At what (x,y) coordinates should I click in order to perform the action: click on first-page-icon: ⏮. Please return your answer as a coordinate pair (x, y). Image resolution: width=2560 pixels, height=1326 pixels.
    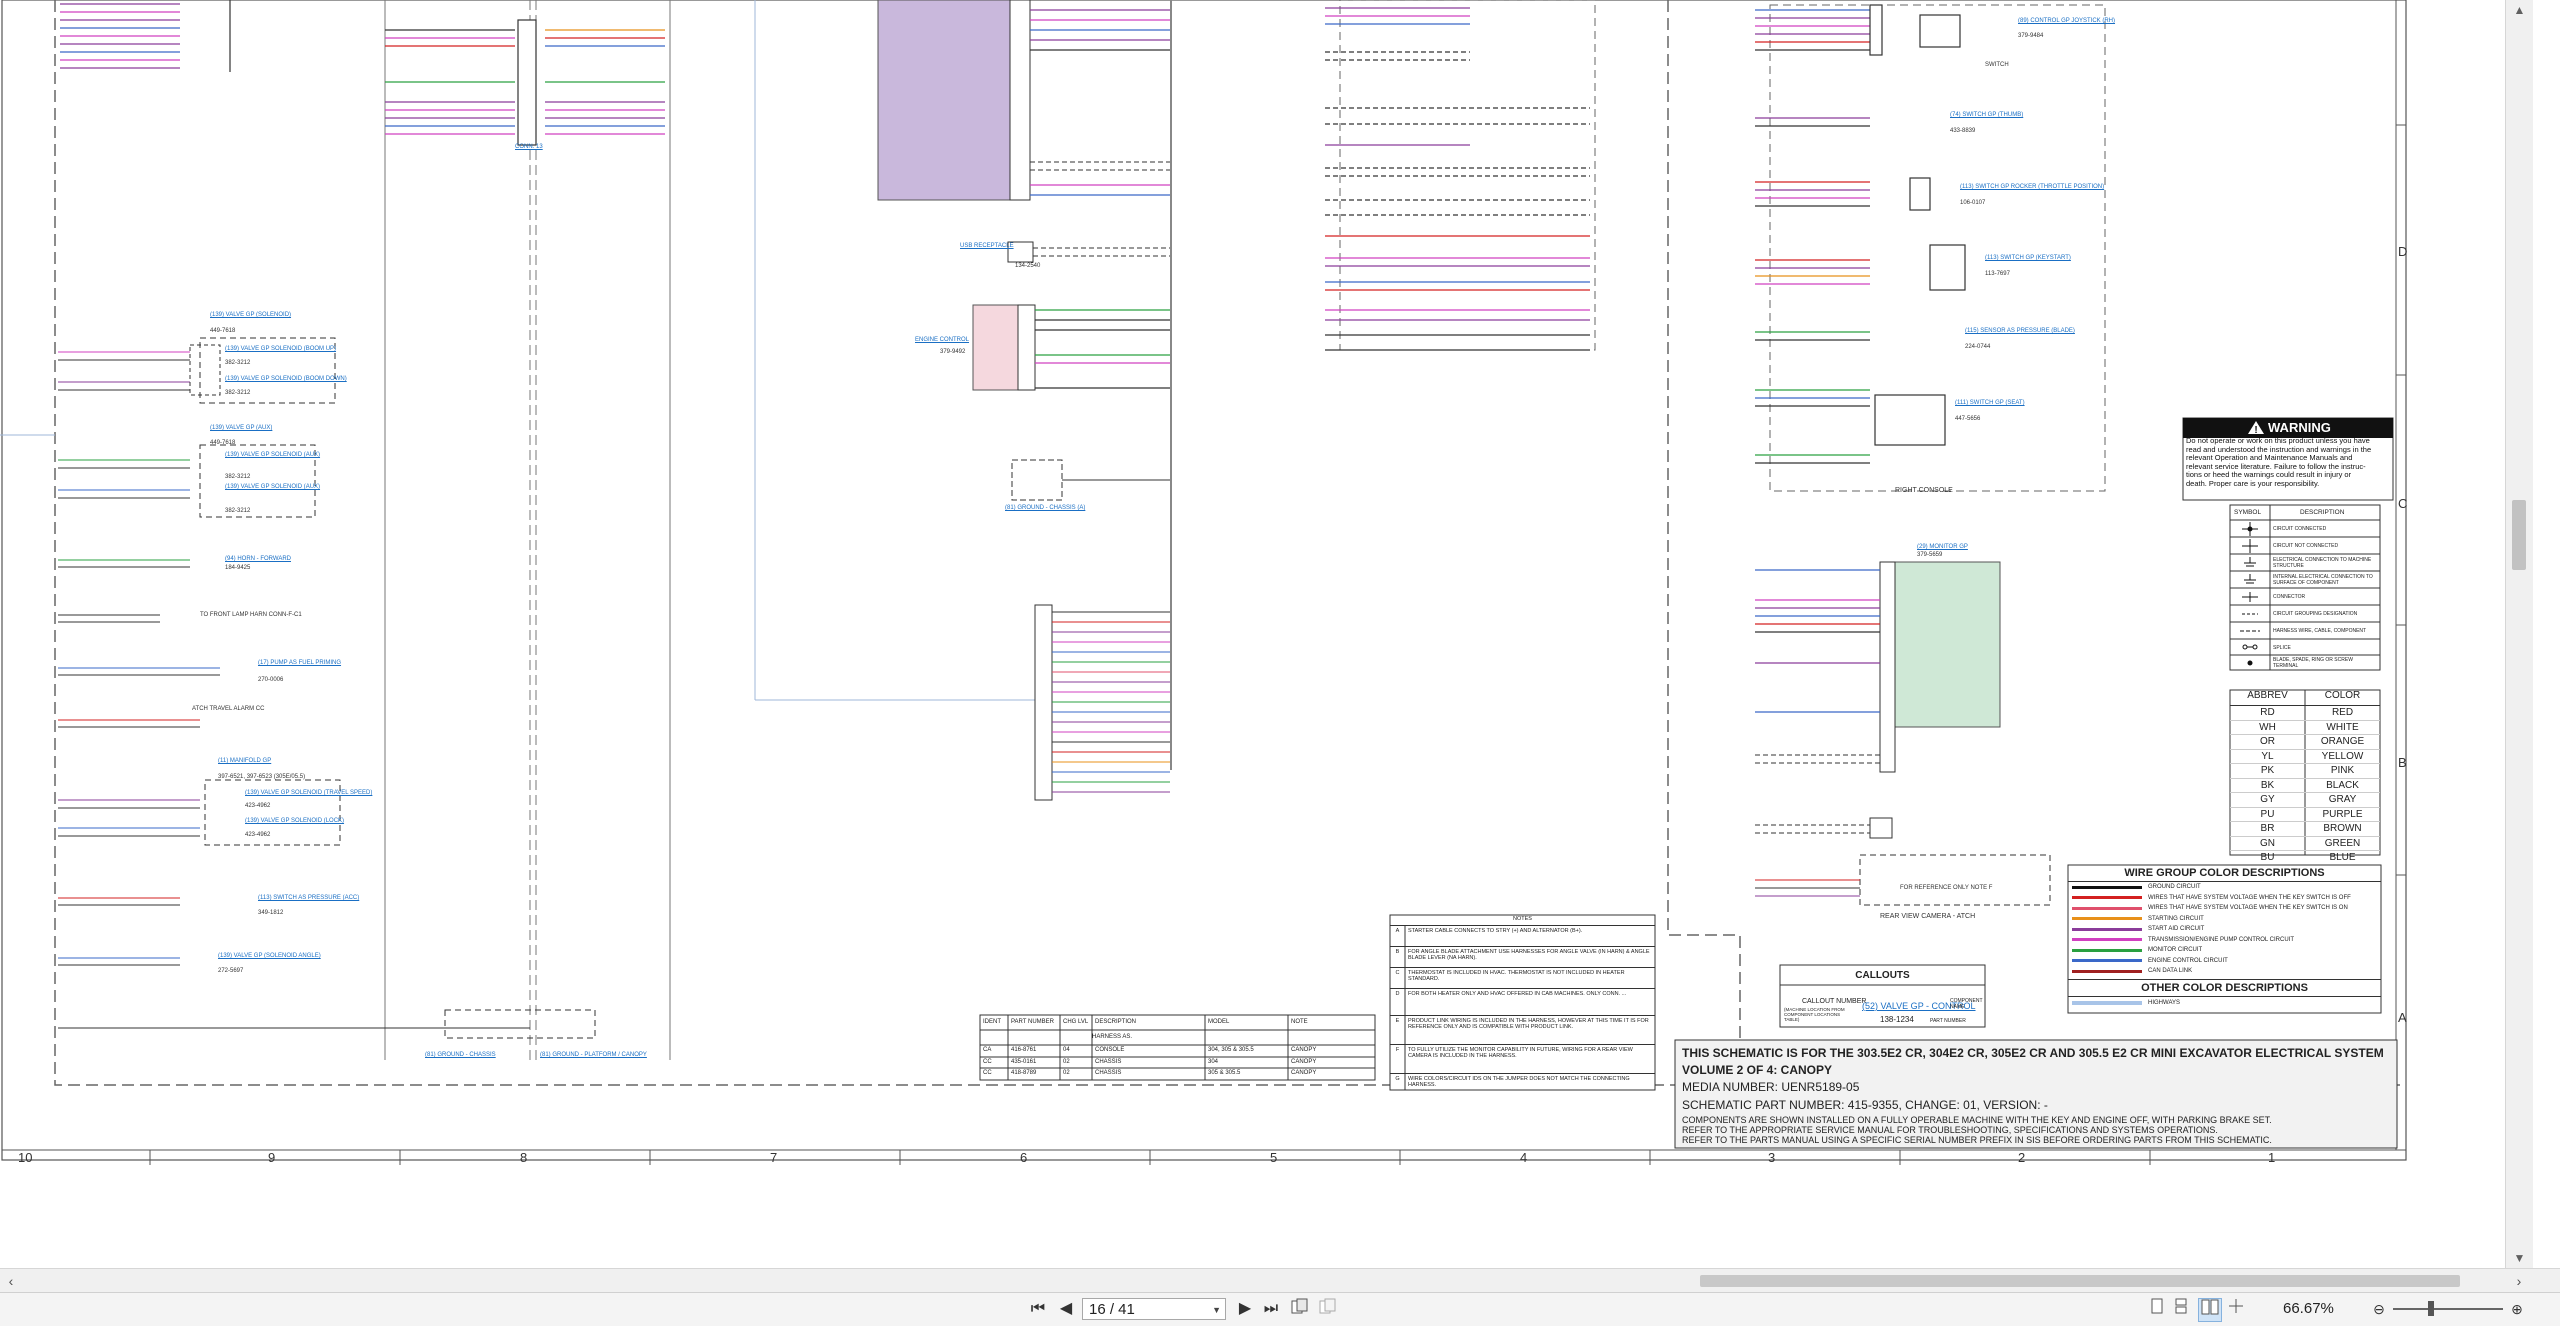
    Looking at the image, I should click on (1038, 1309).